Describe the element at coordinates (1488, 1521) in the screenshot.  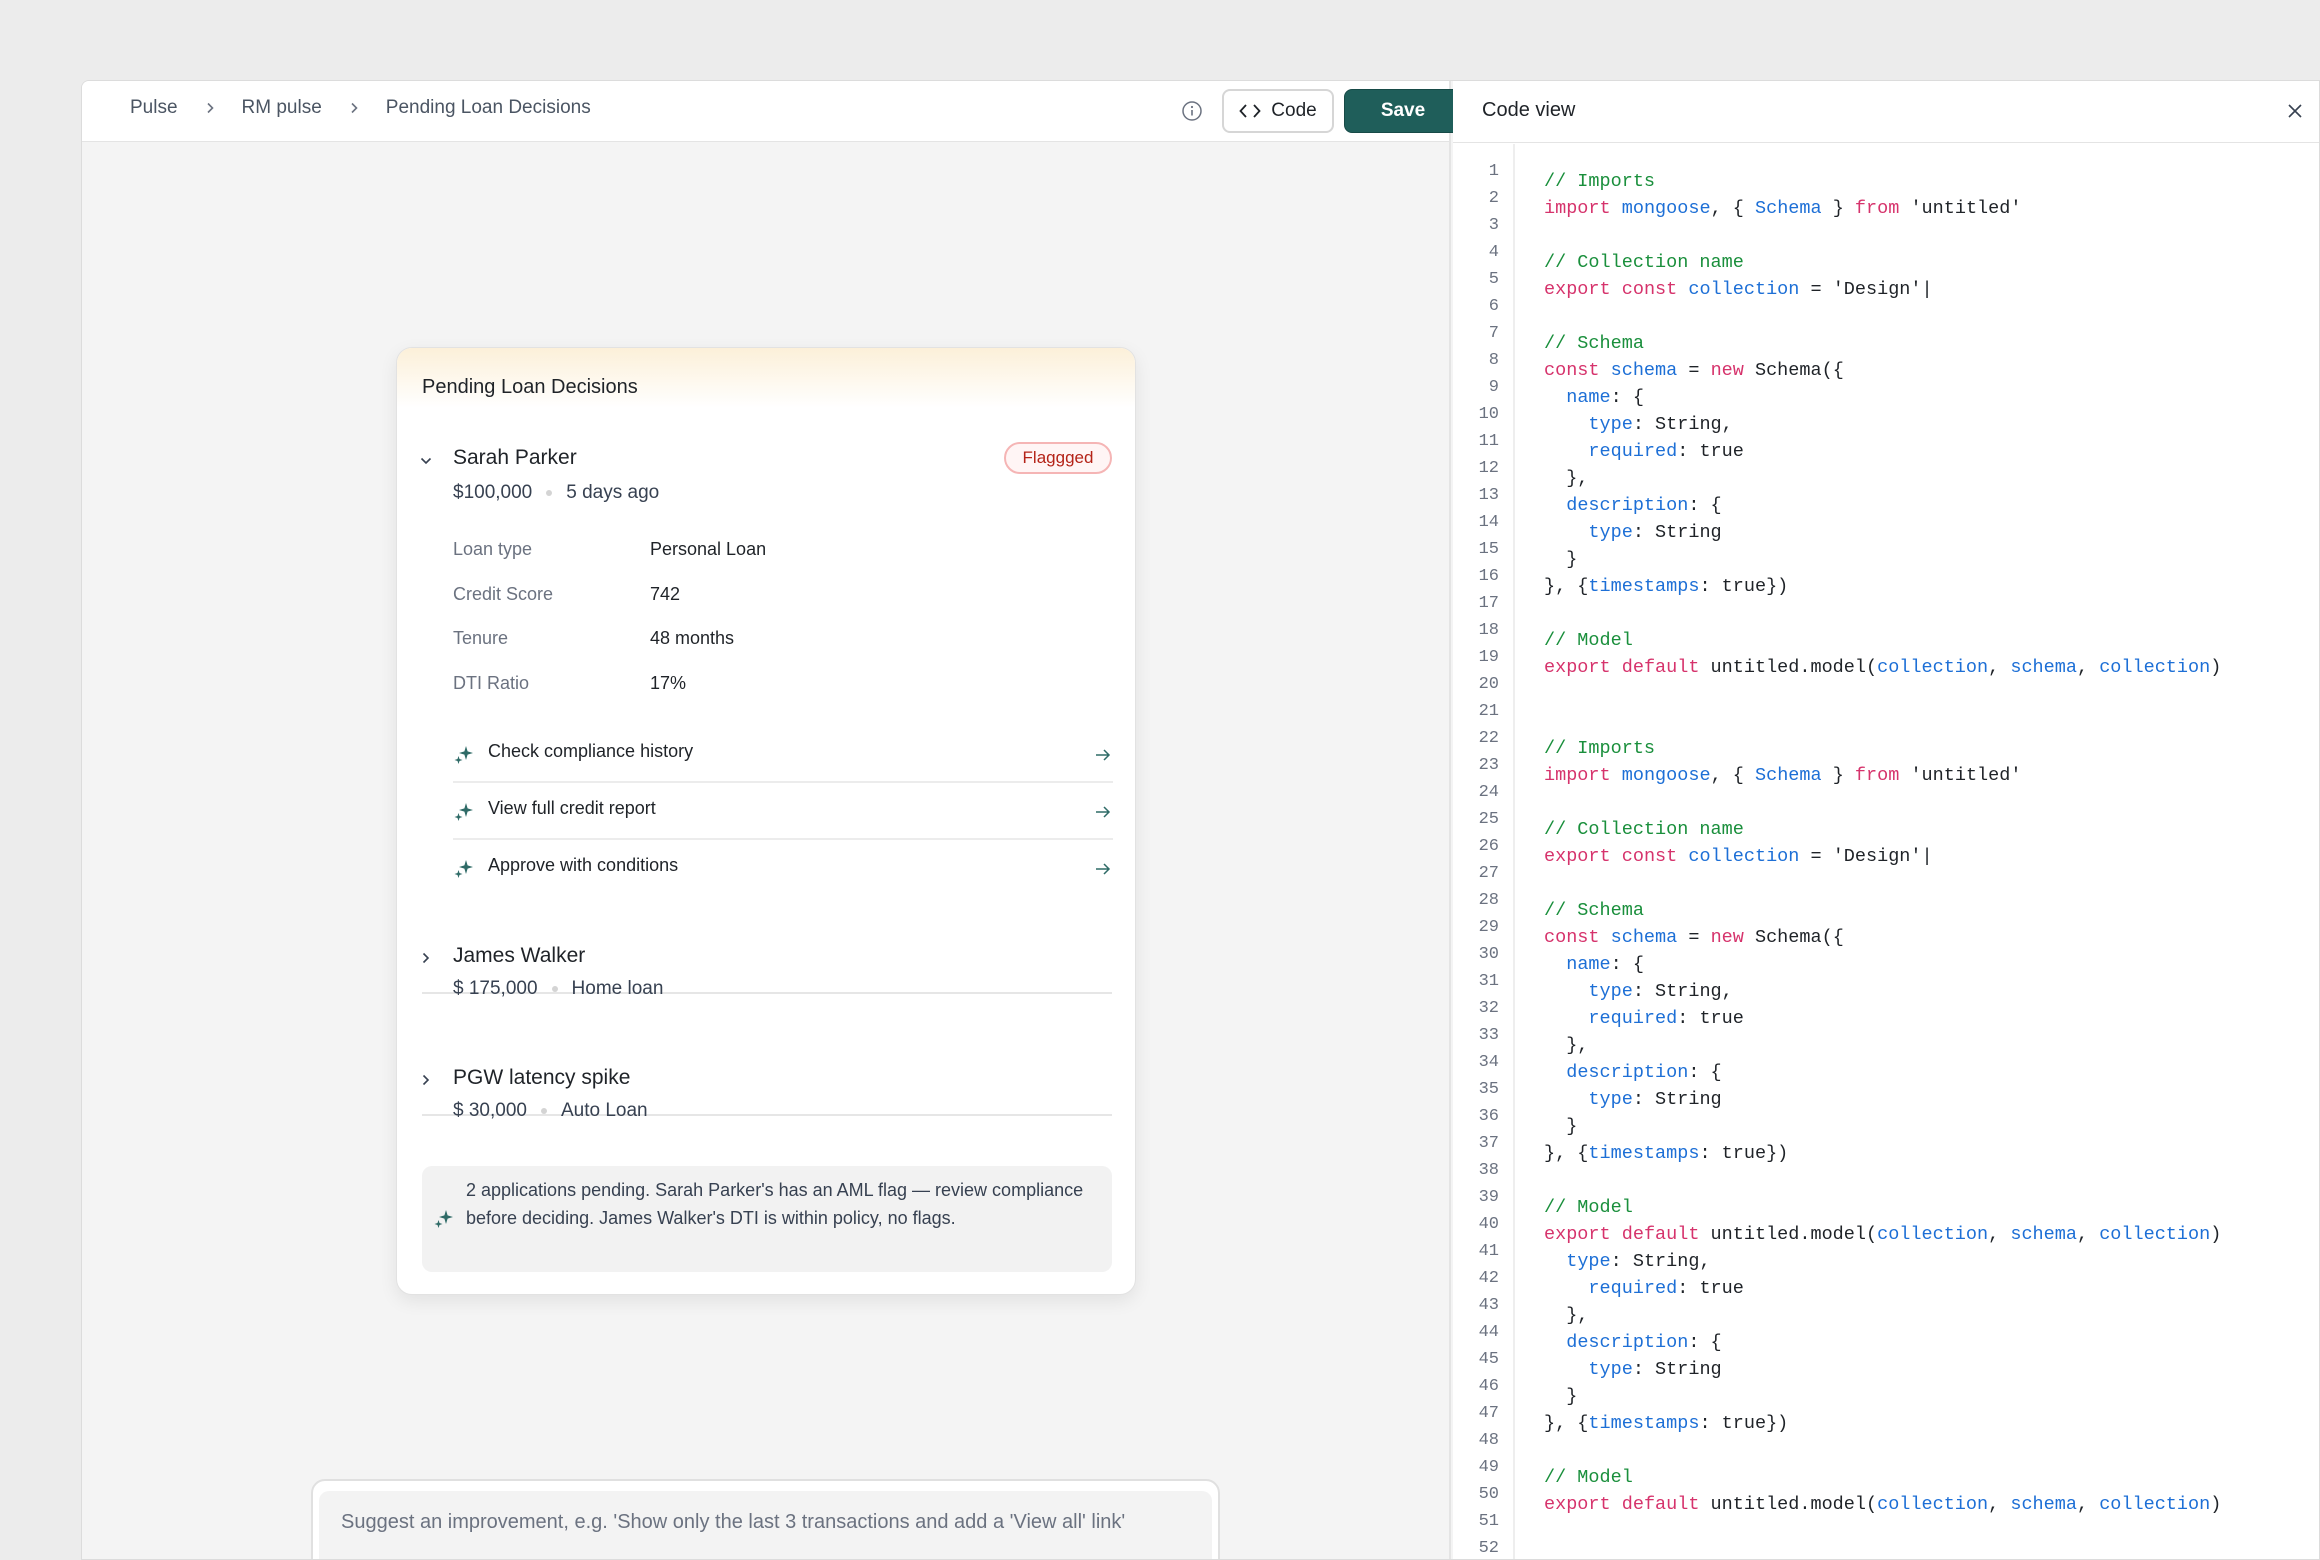
I see `line-number: 51` at that location.